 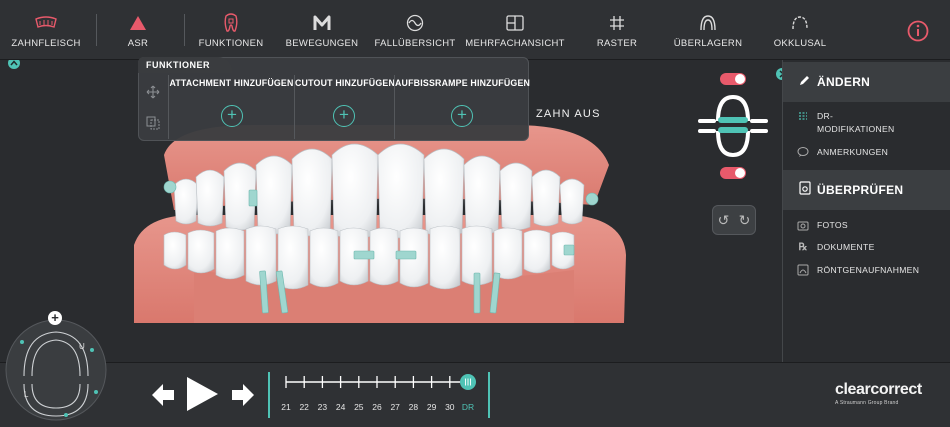 I want to click on add-cutout-column: CUTOUT HINZUFÜGEN +, so click(x=344, y=107).